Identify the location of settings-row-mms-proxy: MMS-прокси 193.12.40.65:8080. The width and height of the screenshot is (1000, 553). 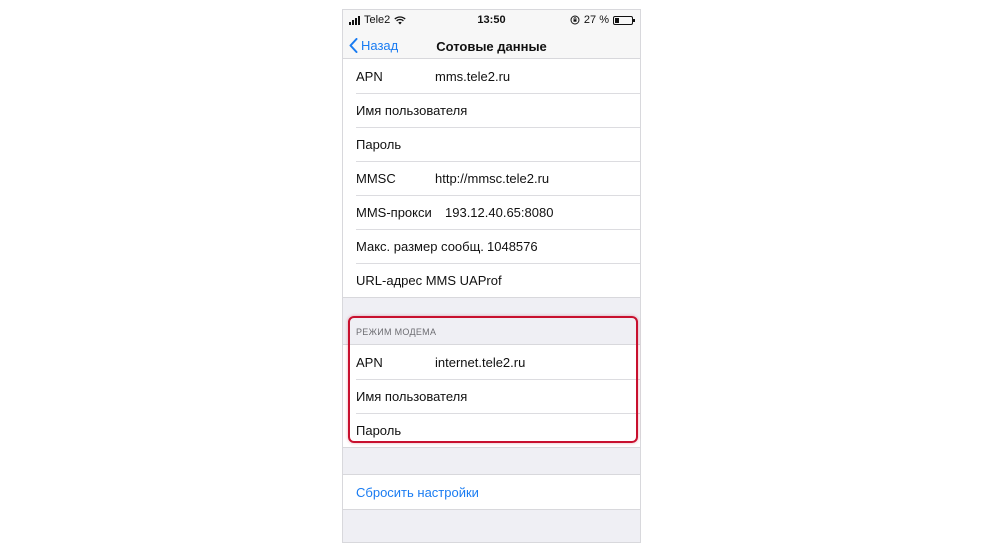
(491, 212).